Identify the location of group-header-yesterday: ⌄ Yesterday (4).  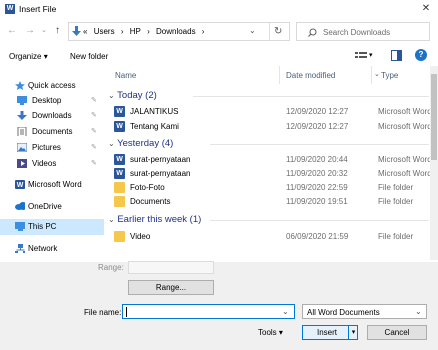
(140, 143).